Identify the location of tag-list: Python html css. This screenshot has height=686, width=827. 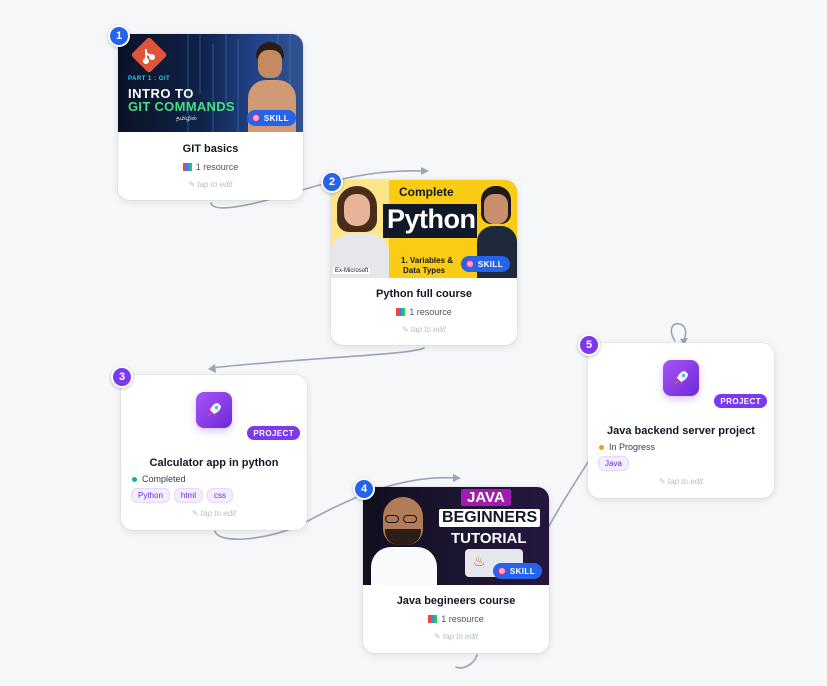
(182, 495).